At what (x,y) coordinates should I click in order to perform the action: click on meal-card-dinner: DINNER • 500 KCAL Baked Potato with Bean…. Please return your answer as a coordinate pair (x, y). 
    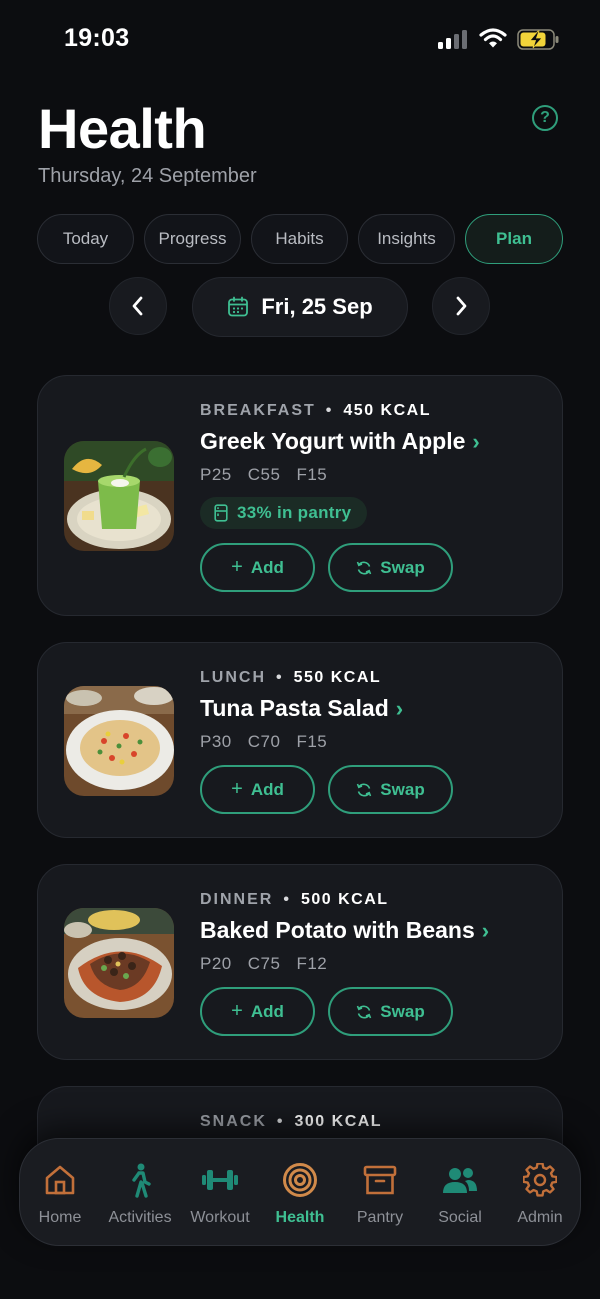
    Looking at the image, I should click on (300, 962).